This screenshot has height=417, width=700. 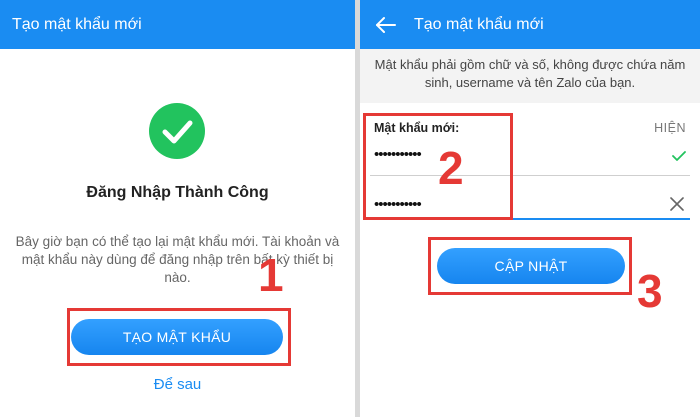 I want to click on left-header-title: Tạo mật khẩu mới, so click(x=77, y=24).